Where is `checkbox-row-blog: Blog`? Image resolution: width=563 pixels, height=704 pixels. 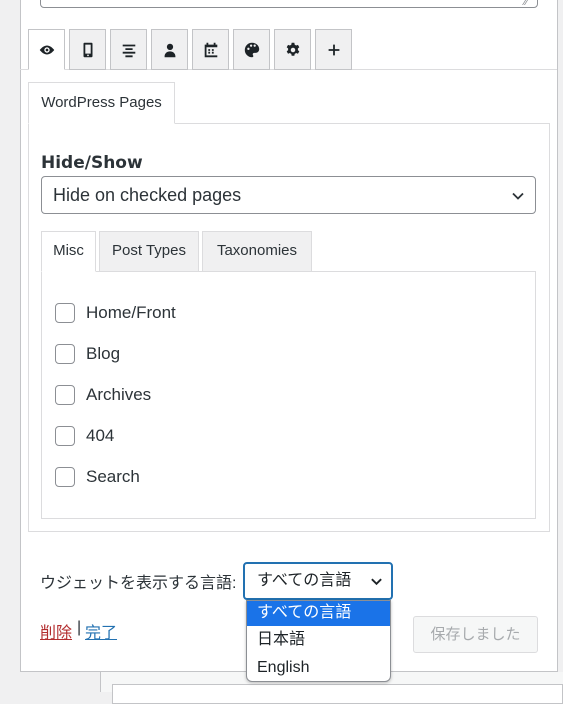 checkbox-row-blog: Blog is located at coordinates (87, 354).